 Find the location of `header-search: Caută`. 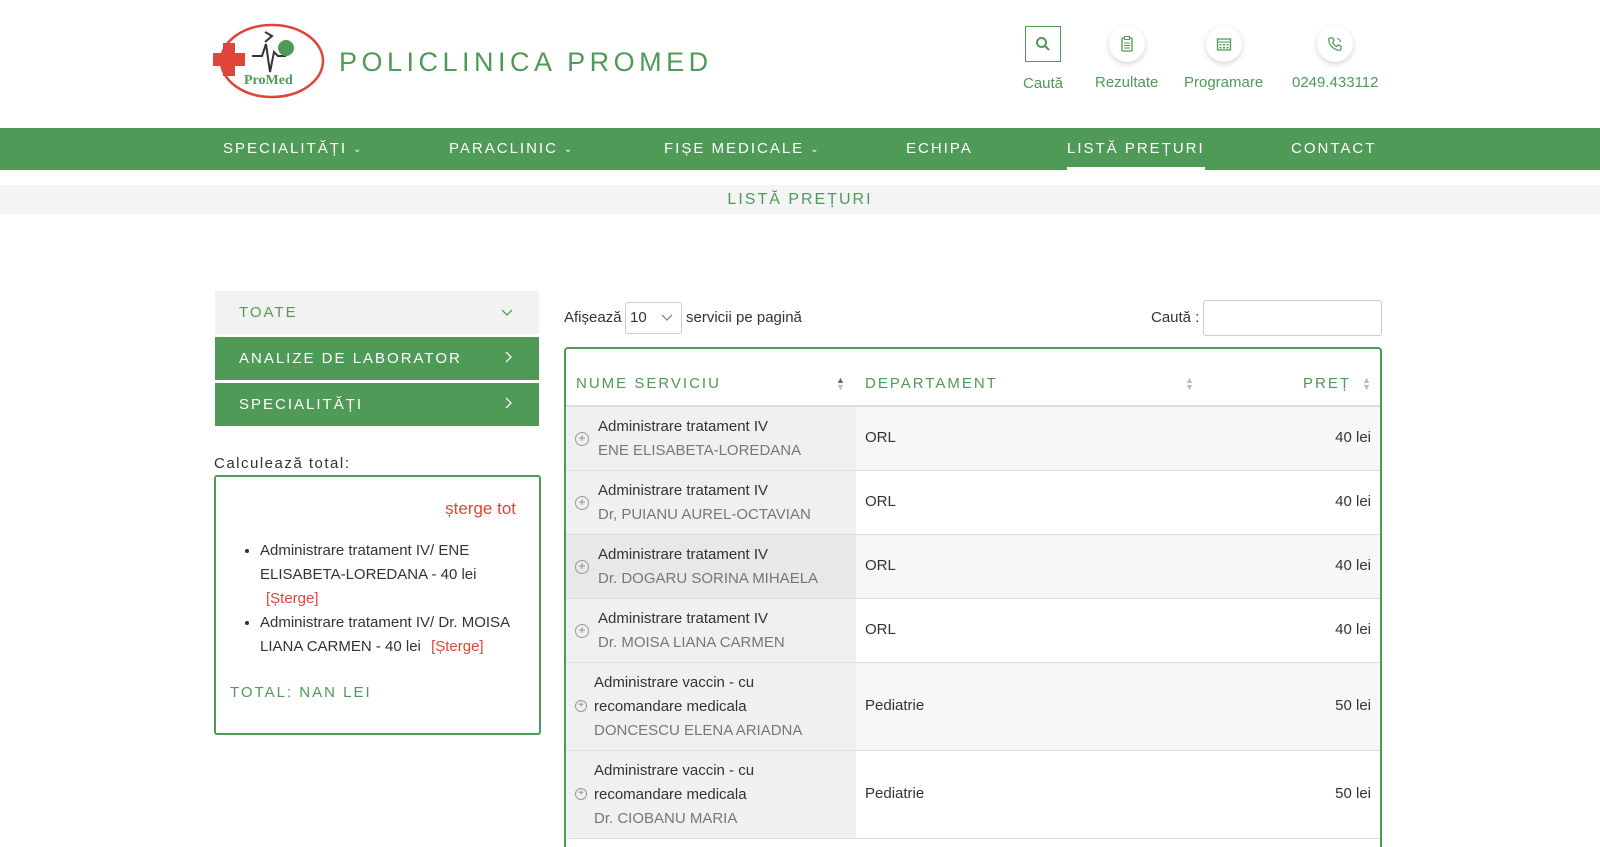

header-search: Caută is located at coordinates (1043, 59).